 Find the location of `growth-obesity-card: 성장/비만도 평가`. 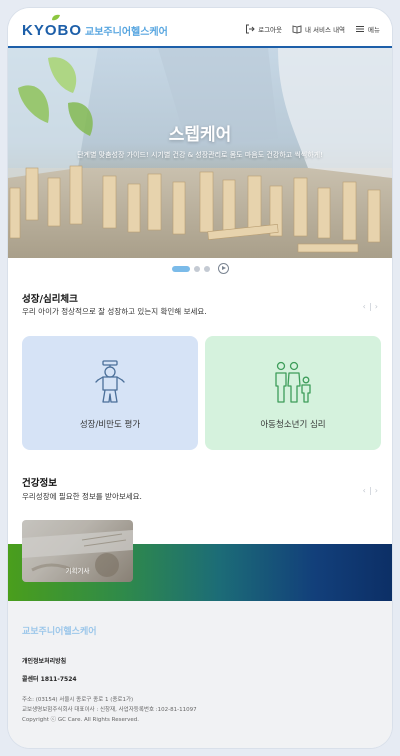

growth-obesity-card: 성장/비만도 평가 is located at coordinates (110, 393).